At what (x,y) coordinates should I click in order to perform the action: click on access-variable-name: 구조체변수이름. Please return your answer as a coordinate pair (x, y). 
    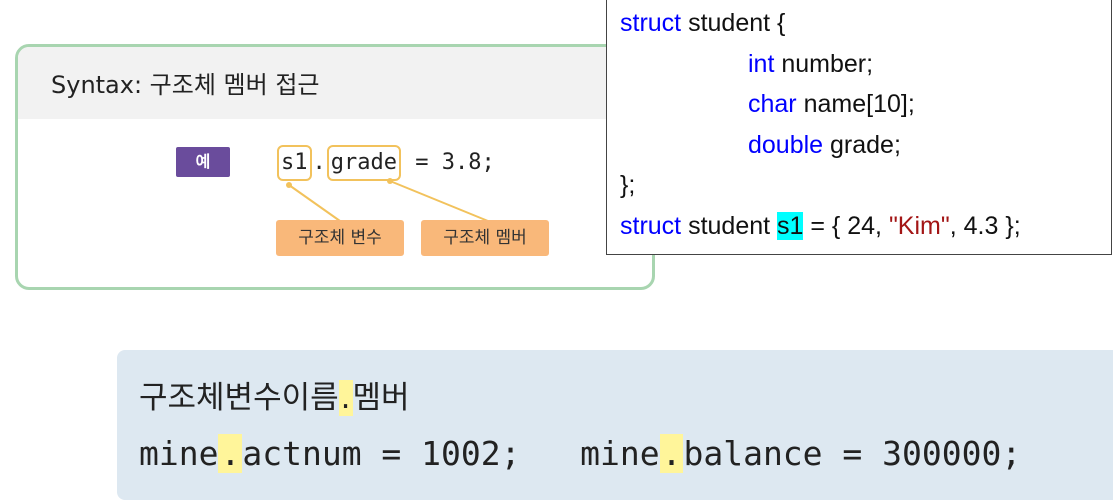
    Looking at the image, I should click on (239, 398).